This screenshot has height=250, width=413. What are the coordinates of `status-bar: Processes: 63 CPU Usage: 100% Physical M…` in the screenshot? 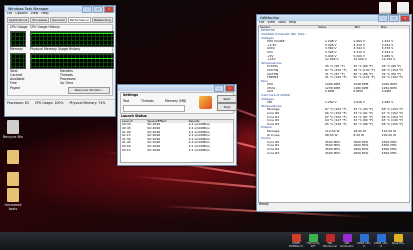 It's located at (60, 103).